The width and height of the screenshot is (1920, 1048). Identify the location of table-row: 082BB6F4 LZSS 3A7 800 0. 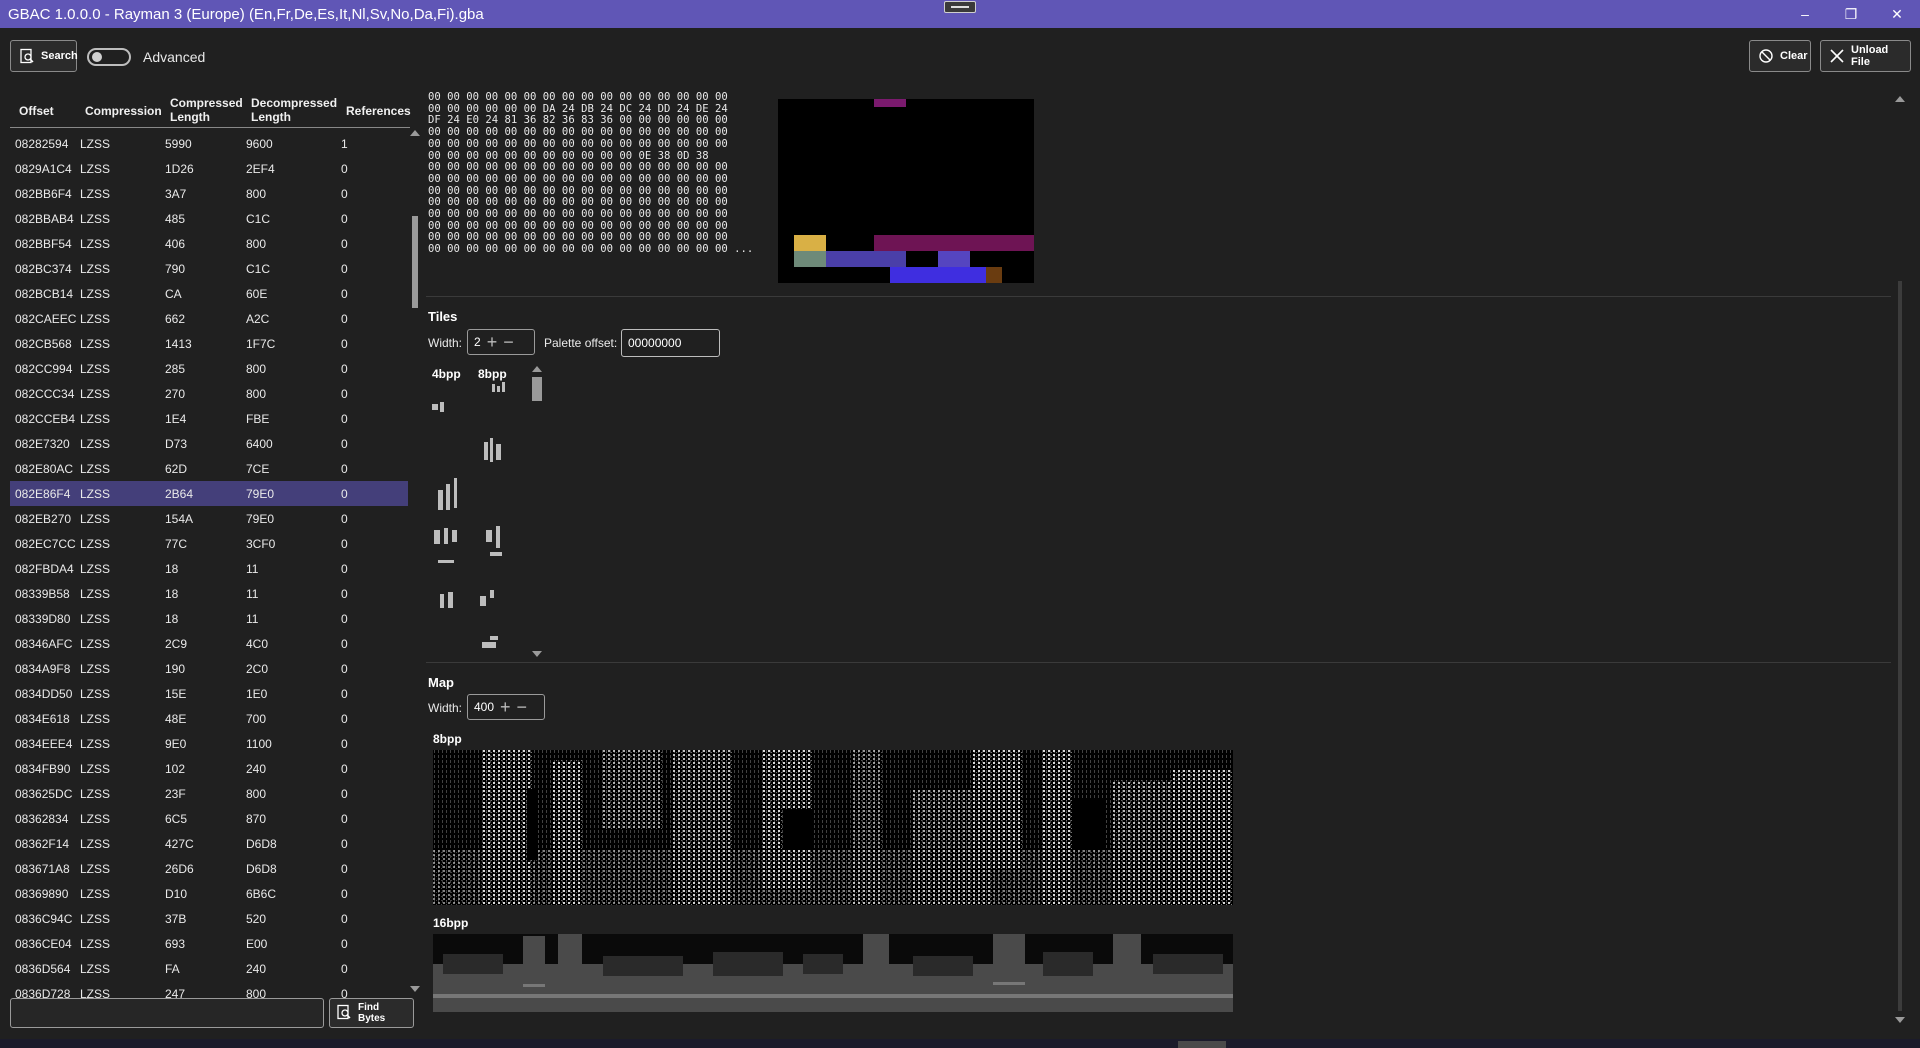
(209, 193).